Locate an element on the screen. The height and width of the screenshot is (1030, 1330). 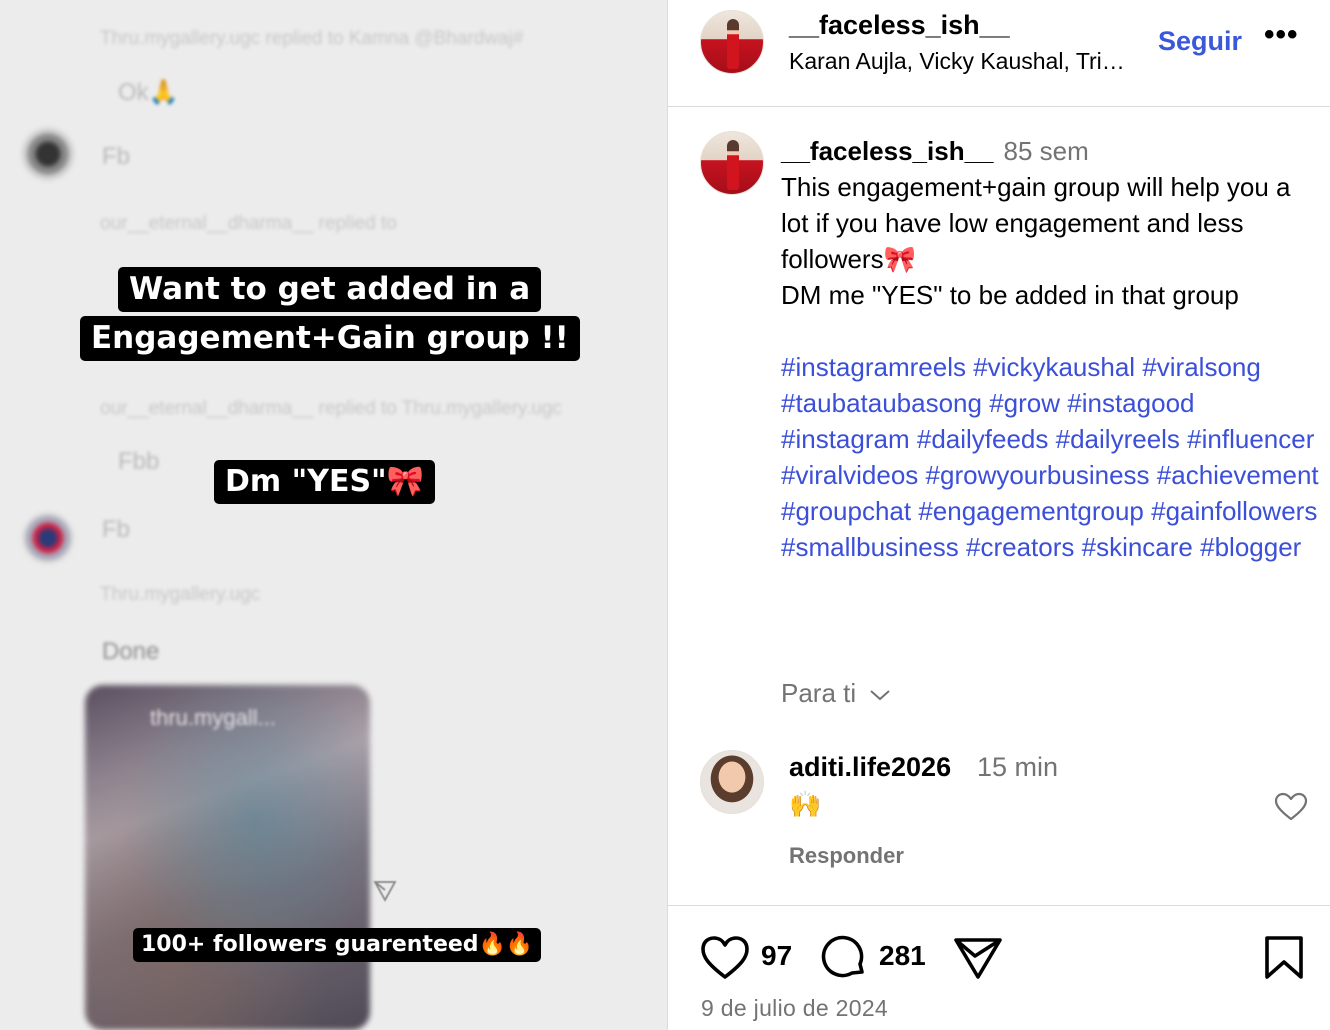
video-caption-line-1: Want to get added in a is located at coordinates (330, 290).